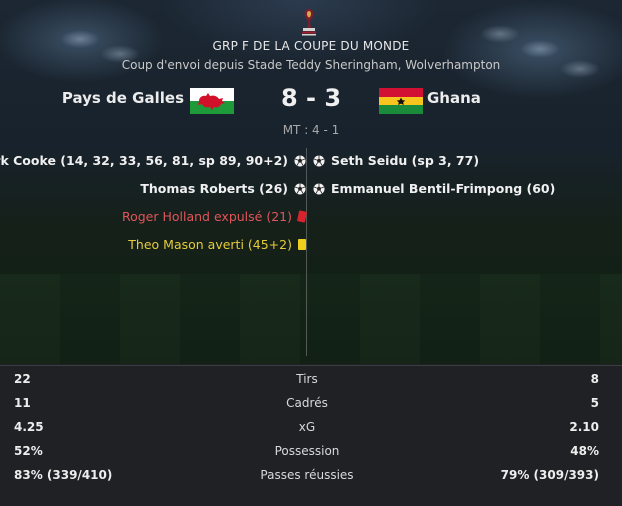 The width and height of the screenshot is (622, 506). Describe the element at coordinates (302, 216) in the screenshot. I see `red-card-icon` at that location.